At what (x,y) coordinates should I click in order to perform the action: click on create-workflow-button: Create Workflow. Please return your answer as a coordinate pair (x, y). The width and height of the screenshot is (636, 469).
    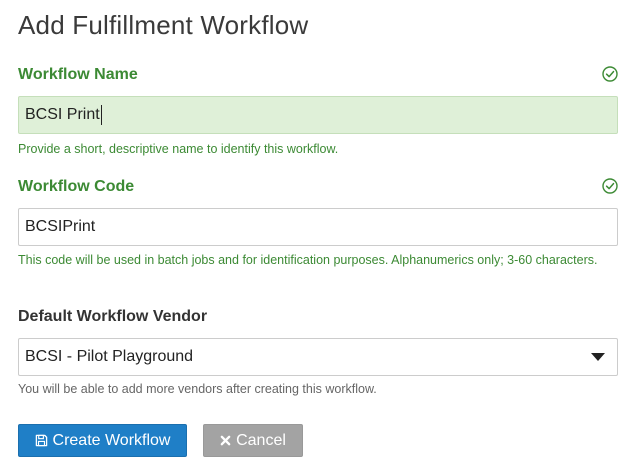
    Looking at the image, I should click on (102, 440).